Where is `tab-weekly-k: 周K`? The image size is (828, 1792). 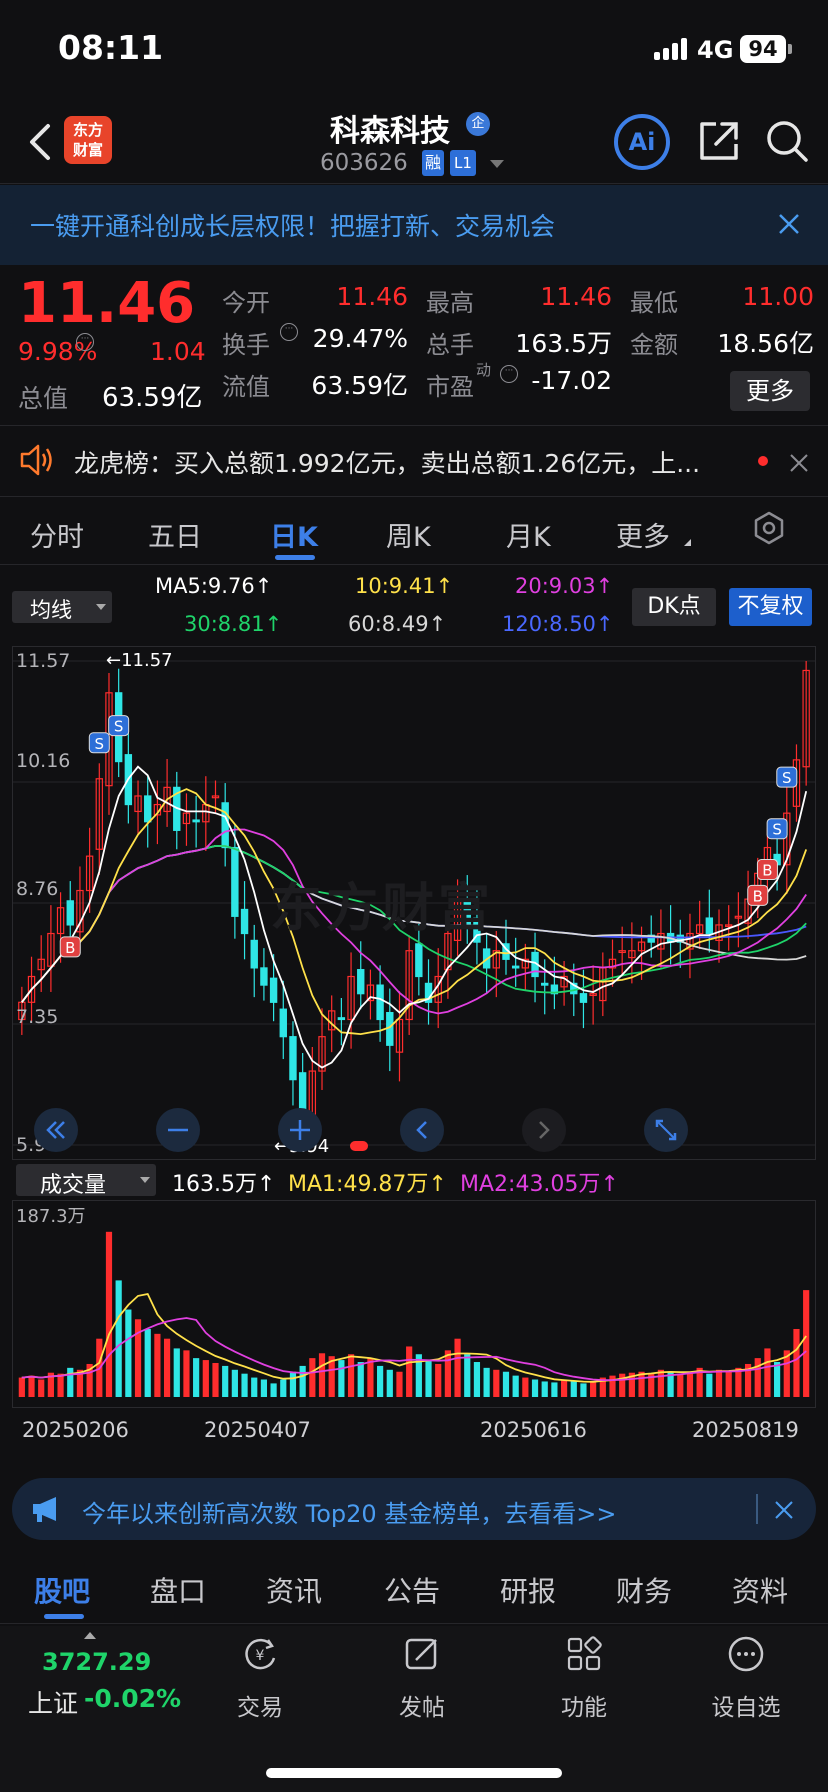 tab-weekly-k: 周K is located at coordinates (408, 534).